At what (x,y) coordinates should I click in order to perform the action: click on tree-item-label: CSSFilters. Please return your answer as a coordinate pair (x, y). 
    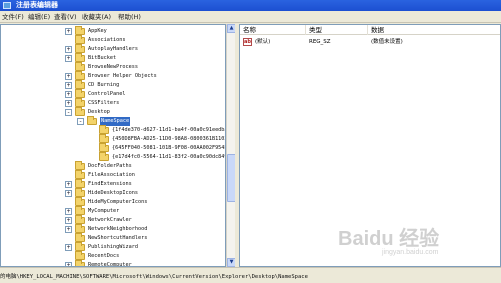
    Looking at the image, I should click on (104, 103).